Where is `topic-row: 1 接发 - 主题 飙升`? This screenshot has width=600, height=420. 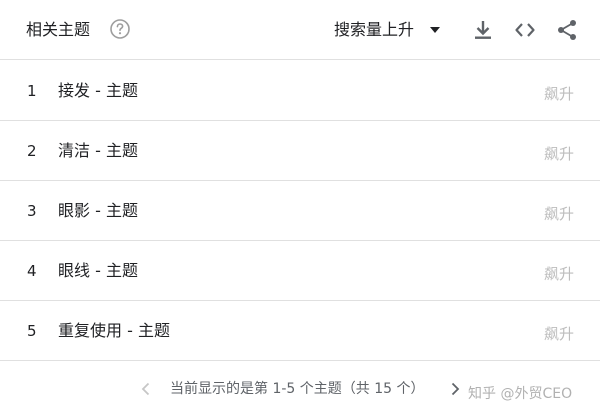 topic-row: 1 接发 - 主题 飙升 is located at coordinates (300, 91).